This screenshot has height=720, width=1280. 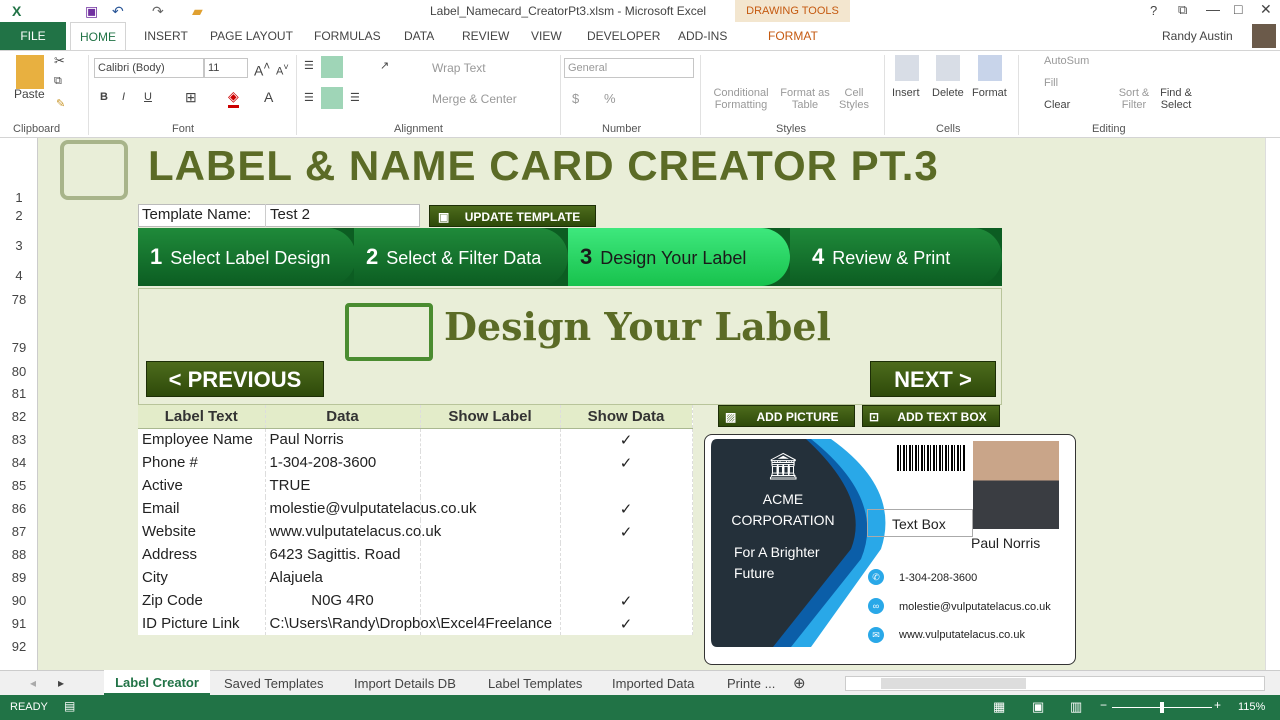 I want to click on paste-button: Paste, so click(x=29, y=94).